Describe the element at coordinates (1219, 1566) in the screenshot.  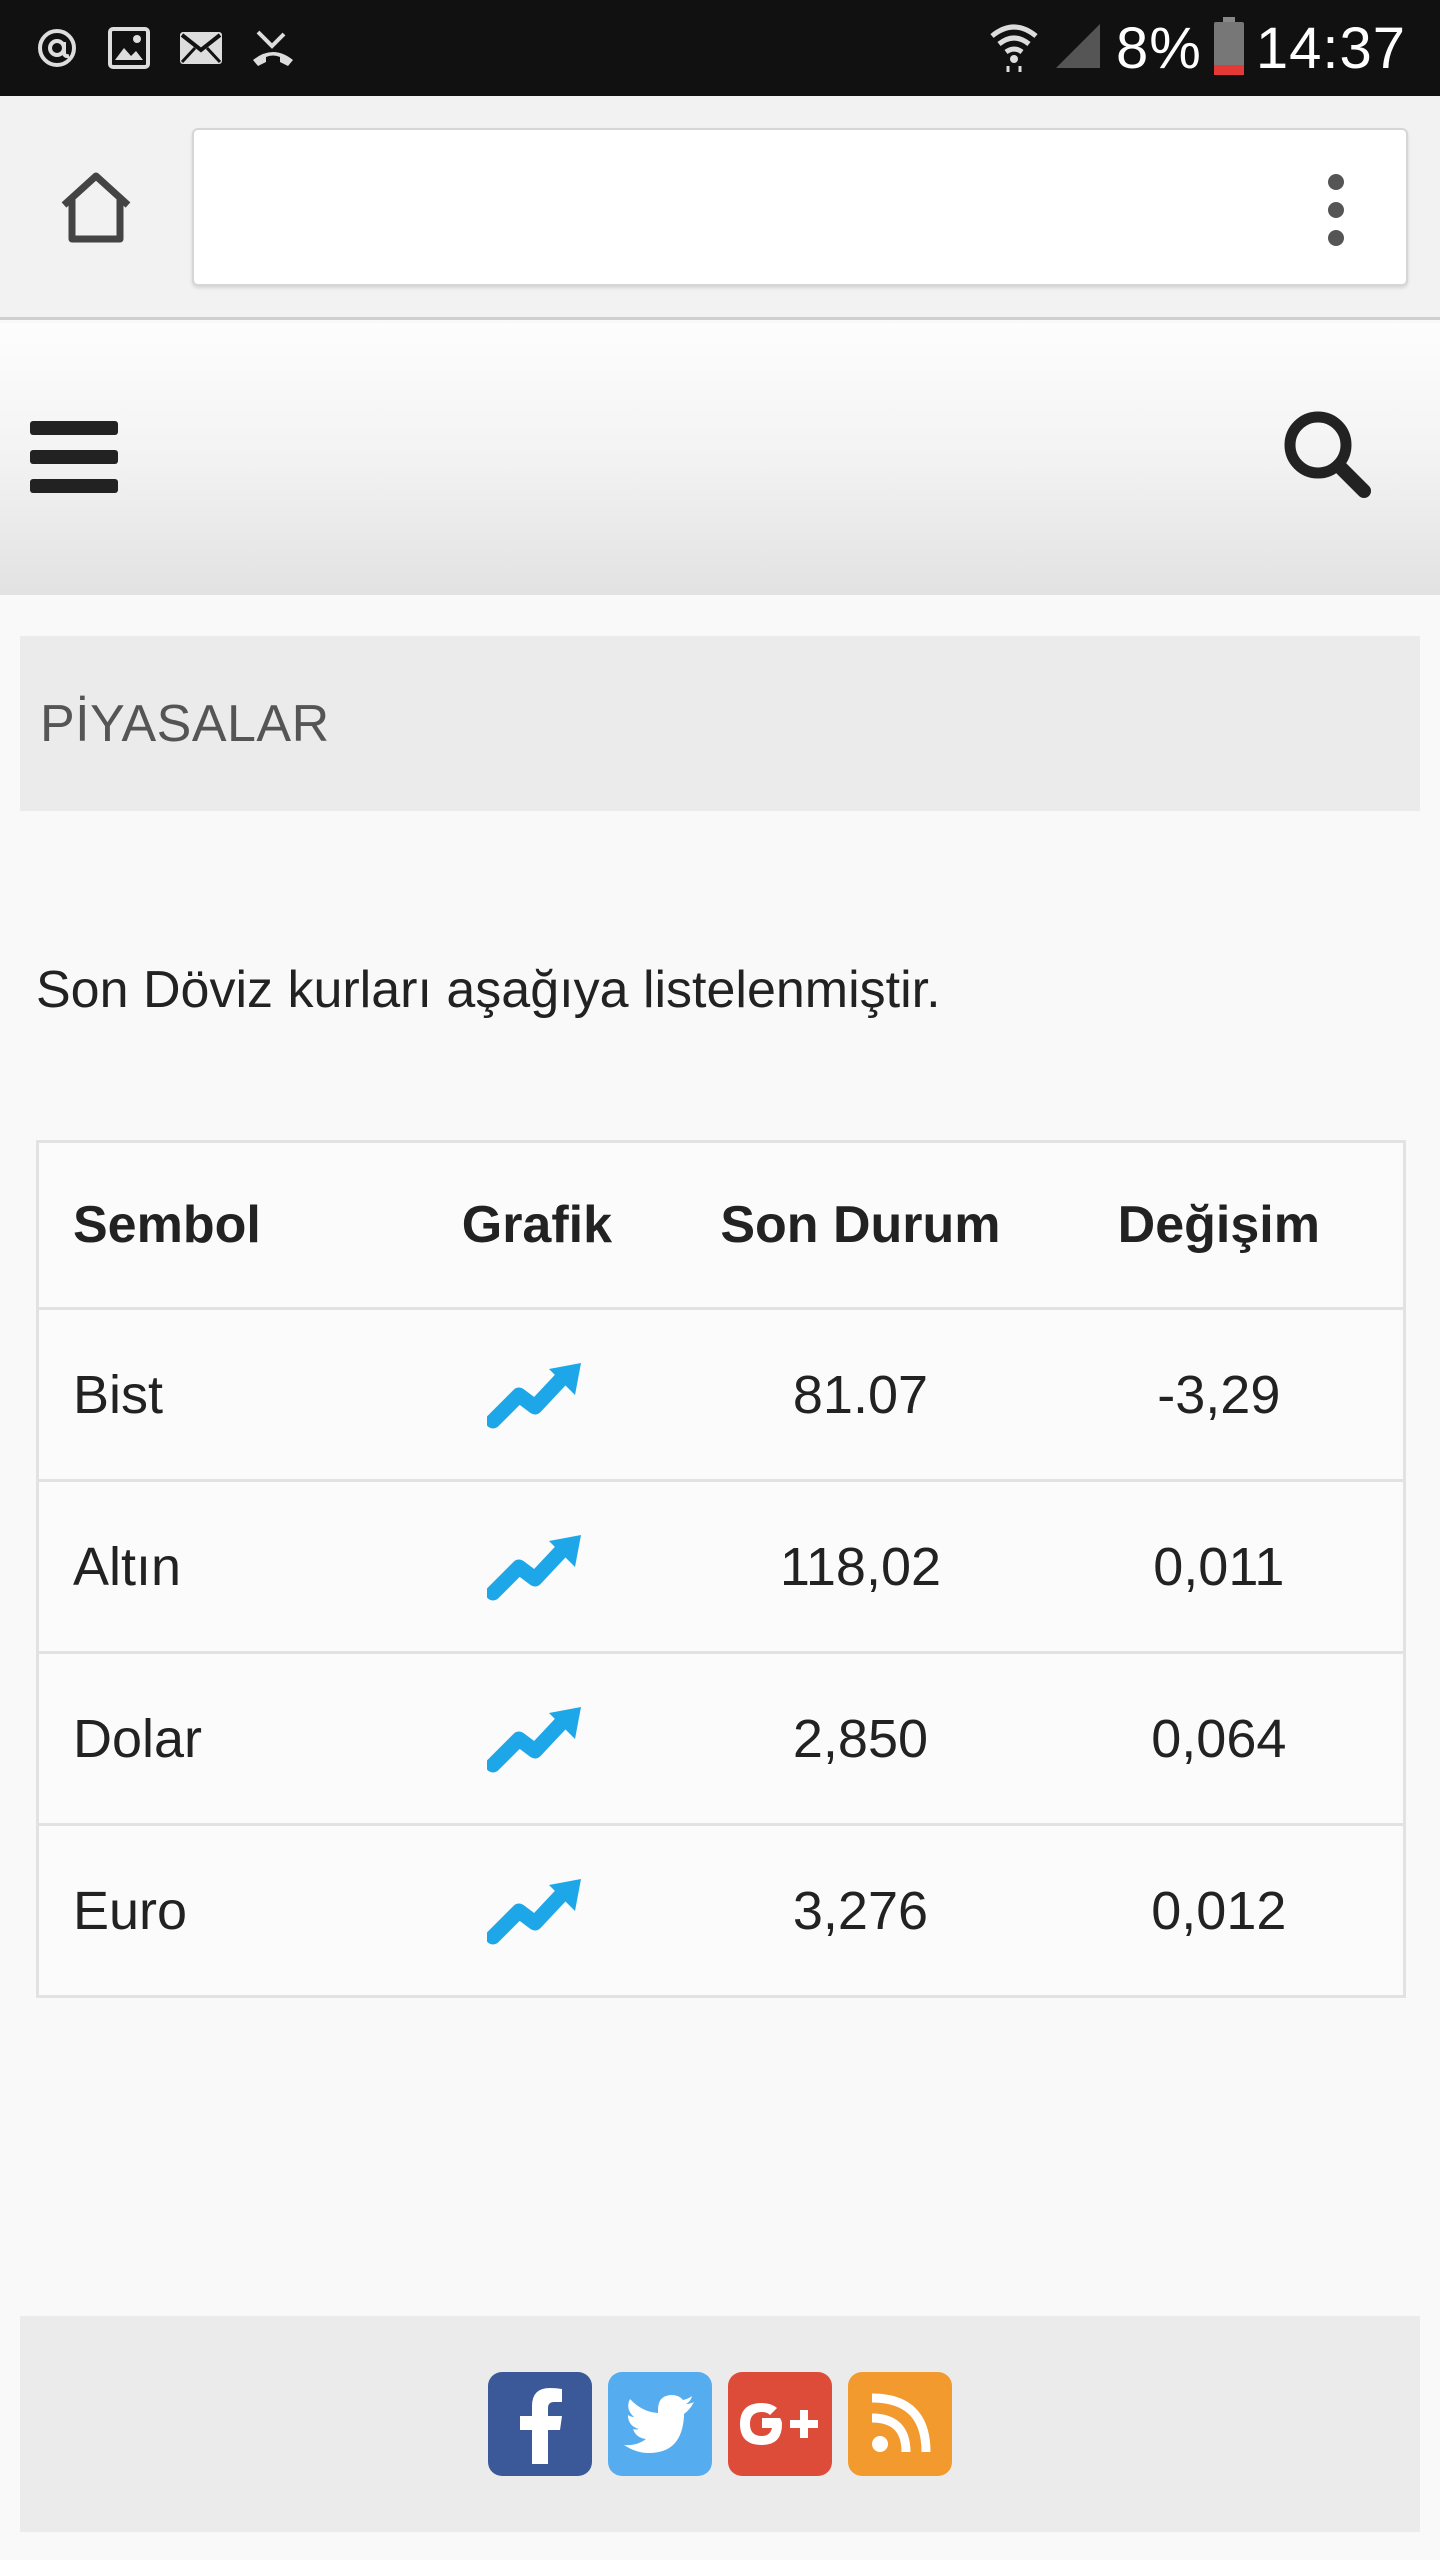
I see `change-cell: 0,011` at that location.